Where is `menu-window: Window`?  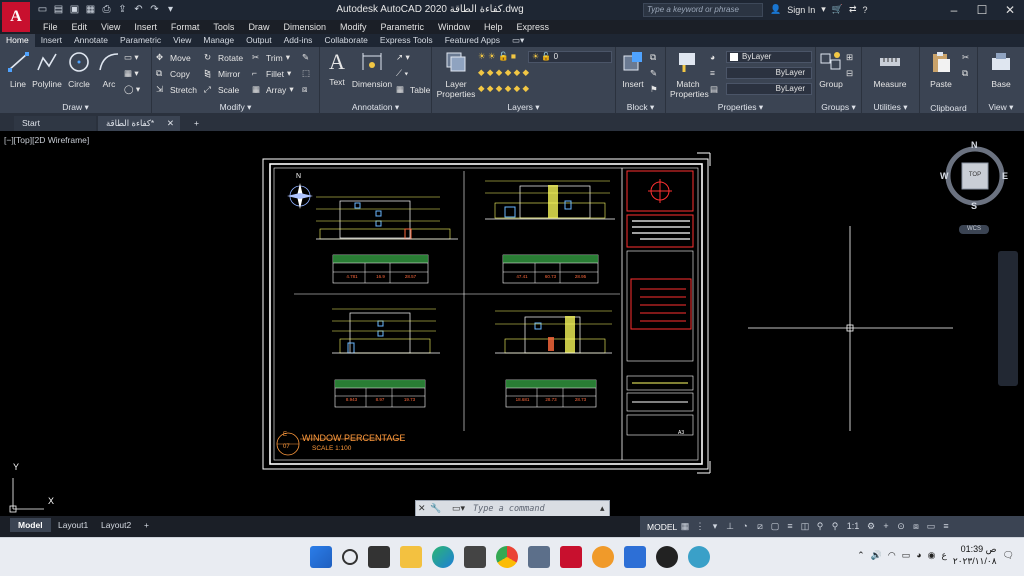
menu-window: Window is located at coordinates (454, 27).